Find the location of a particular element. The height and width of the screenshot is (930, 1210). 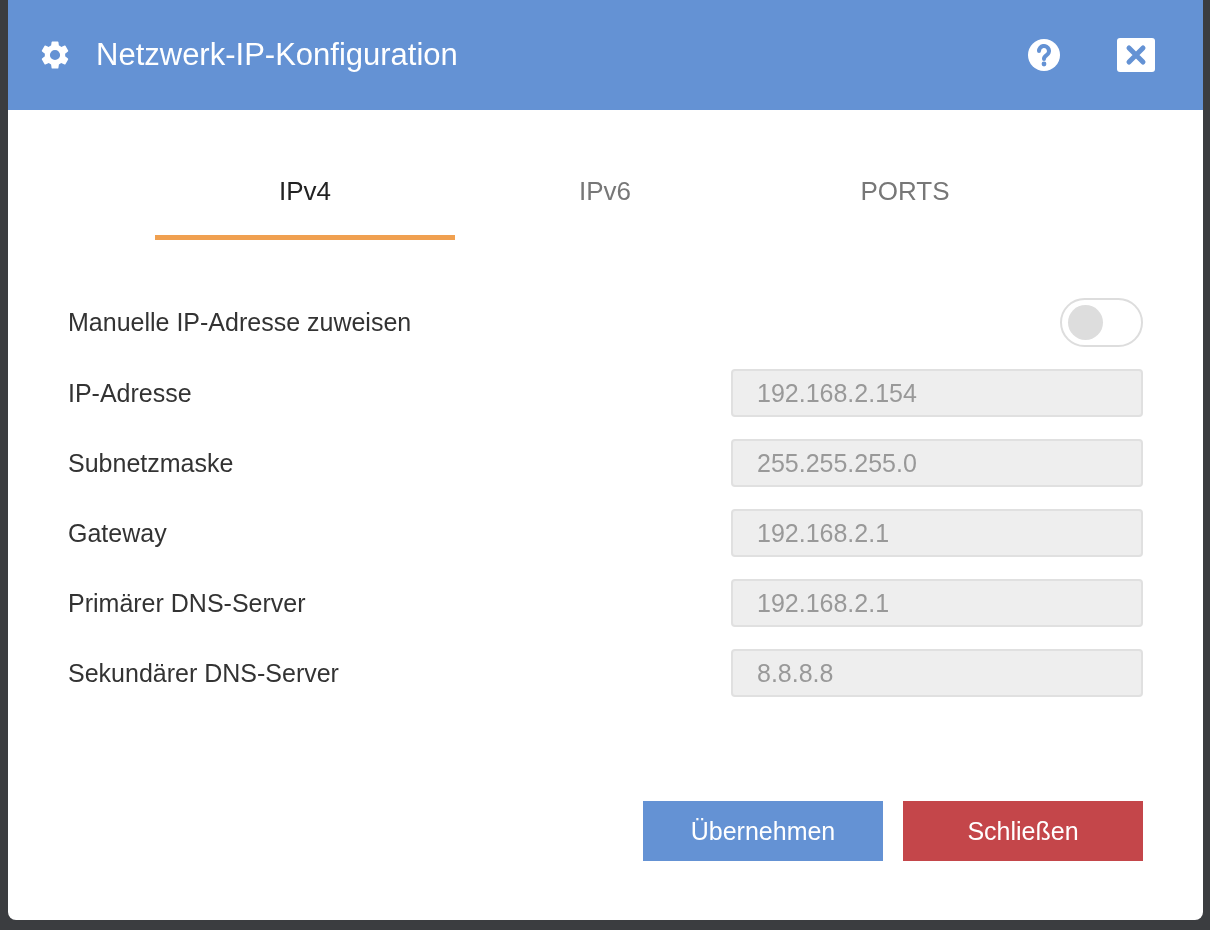

close-button: Schließen is located at coordinates (1023, 831).